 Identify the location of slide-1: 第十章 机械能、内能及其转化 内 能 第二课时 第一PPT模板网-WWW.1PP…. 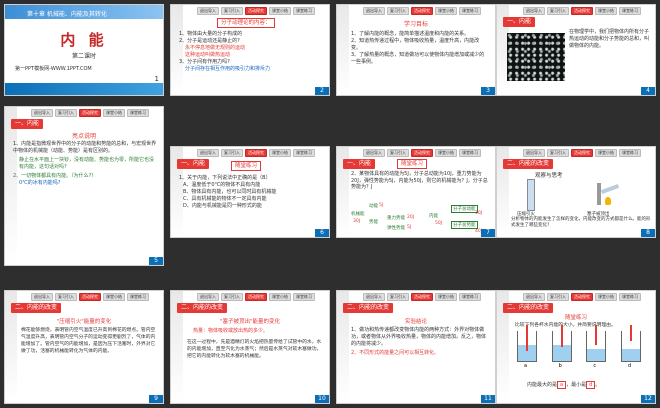
(84, 50).